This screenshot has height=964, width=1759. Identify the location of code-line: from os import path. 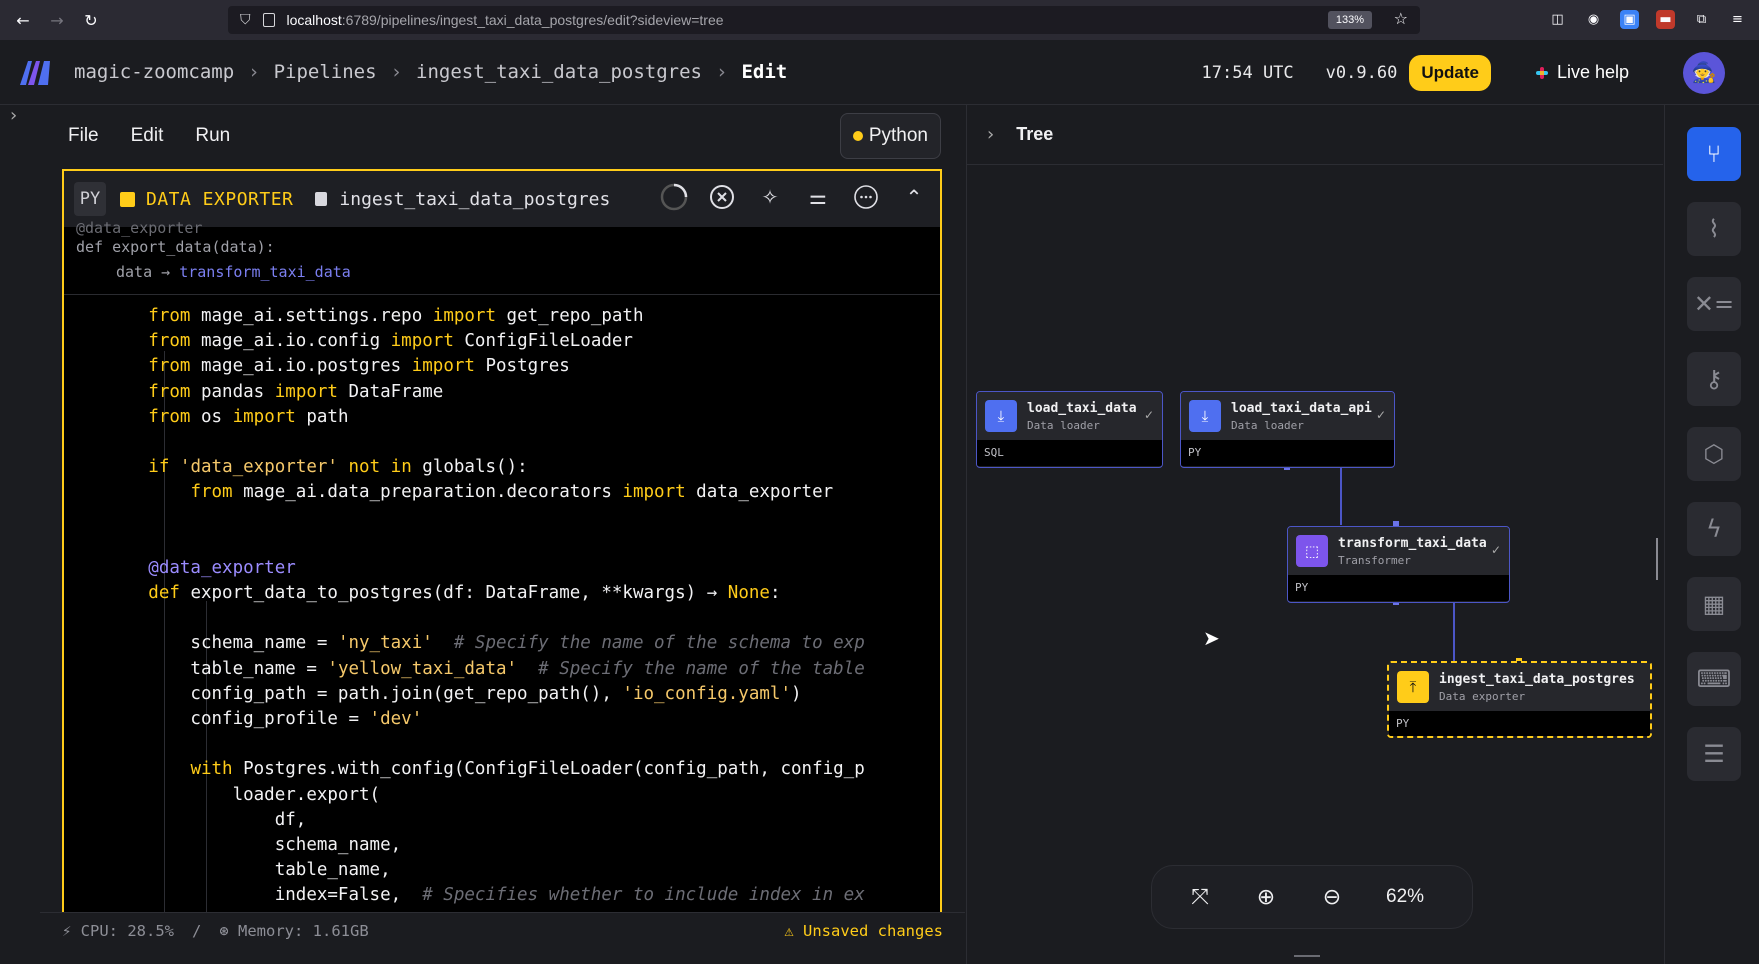
(502, 417).